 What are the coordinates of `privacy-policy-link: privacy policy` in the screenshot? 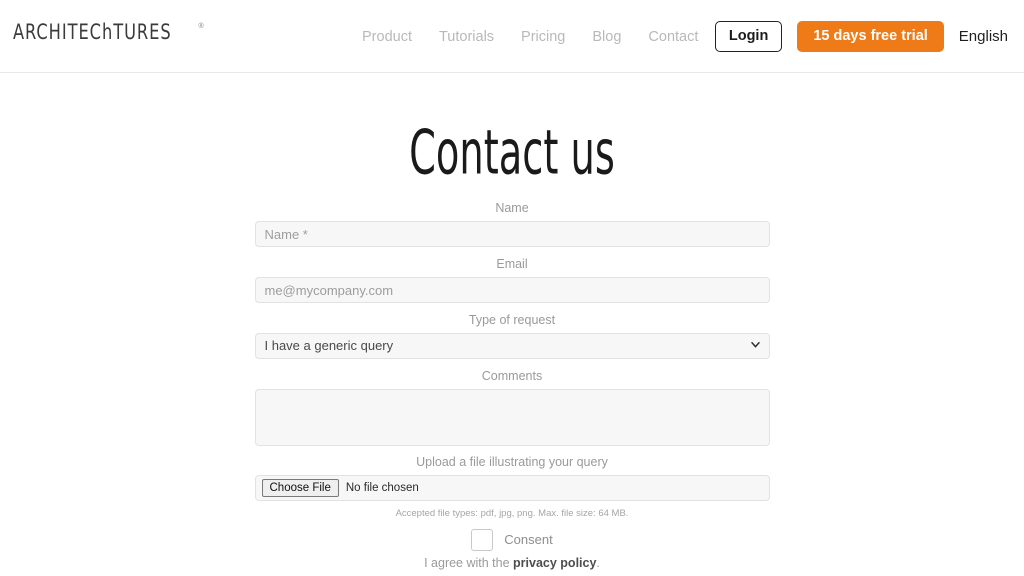 It's located at (554, 563).